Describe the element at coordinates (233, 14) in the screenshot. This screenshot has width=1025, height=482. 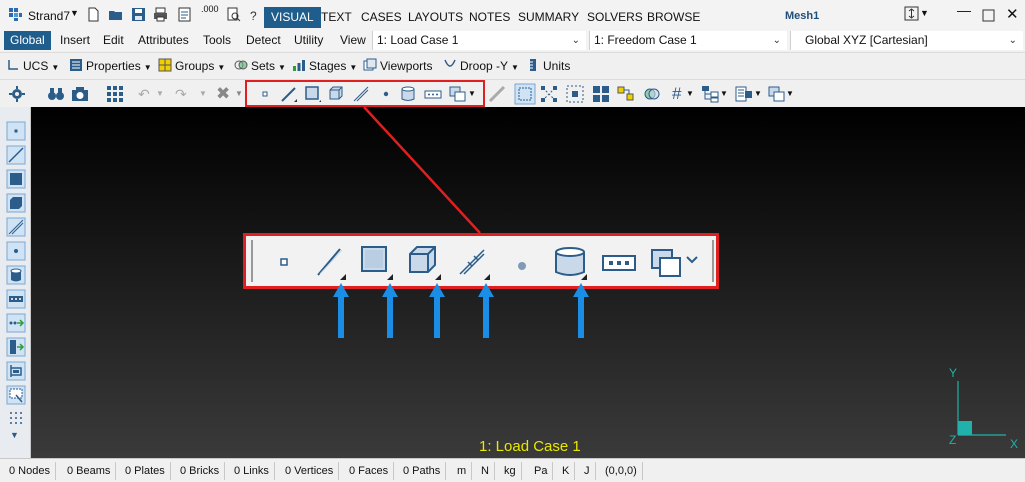
I see `find-icon` at that location.